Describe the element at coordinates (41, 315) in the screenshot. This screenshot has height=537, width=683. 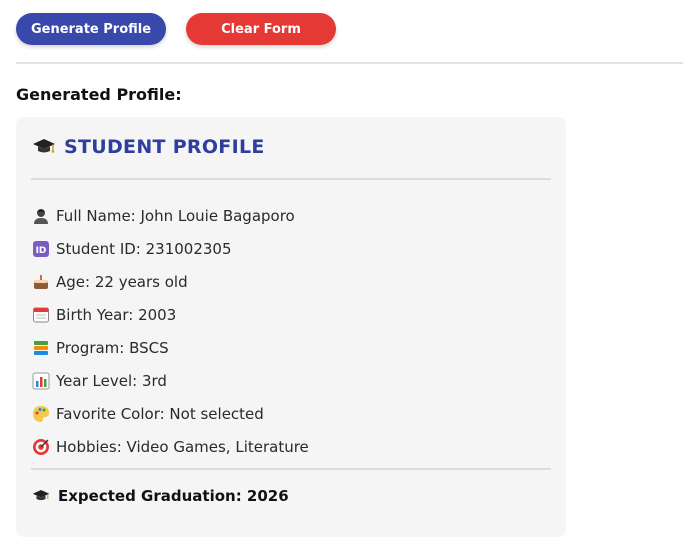
I see `calendar-icon` at that location.